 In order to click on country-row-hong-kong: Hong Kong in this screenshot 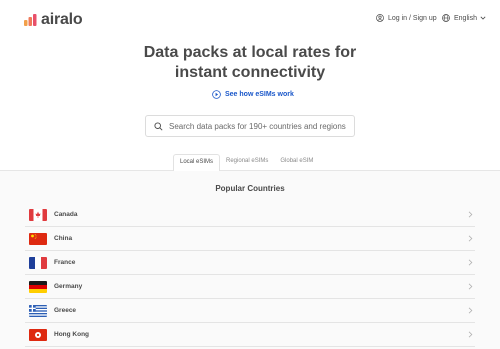, I will do `click(250, 335)`.